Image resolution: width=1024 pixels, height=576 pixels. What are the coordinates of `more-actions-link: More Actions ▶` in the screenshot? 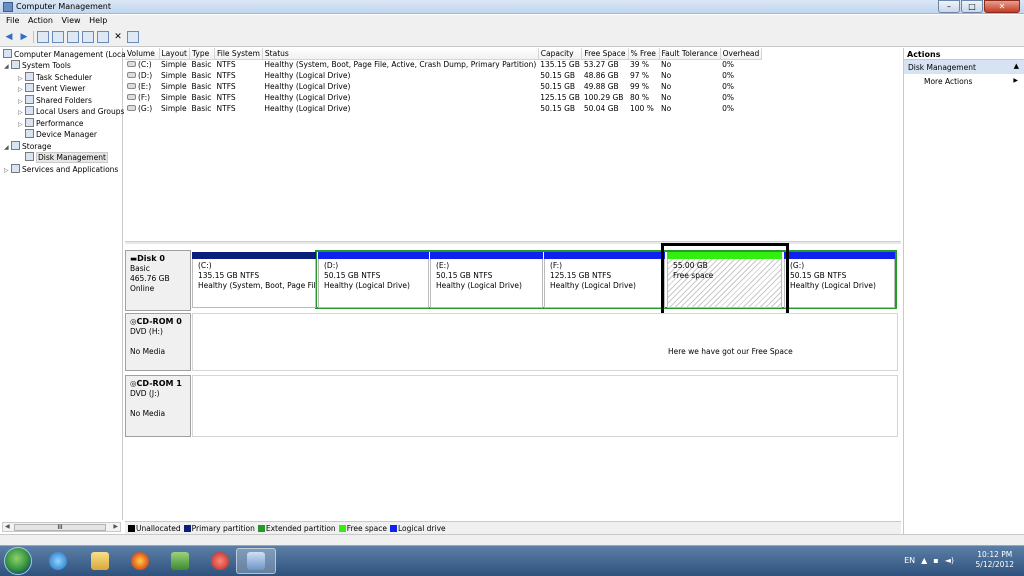 It's located at (964, 80).